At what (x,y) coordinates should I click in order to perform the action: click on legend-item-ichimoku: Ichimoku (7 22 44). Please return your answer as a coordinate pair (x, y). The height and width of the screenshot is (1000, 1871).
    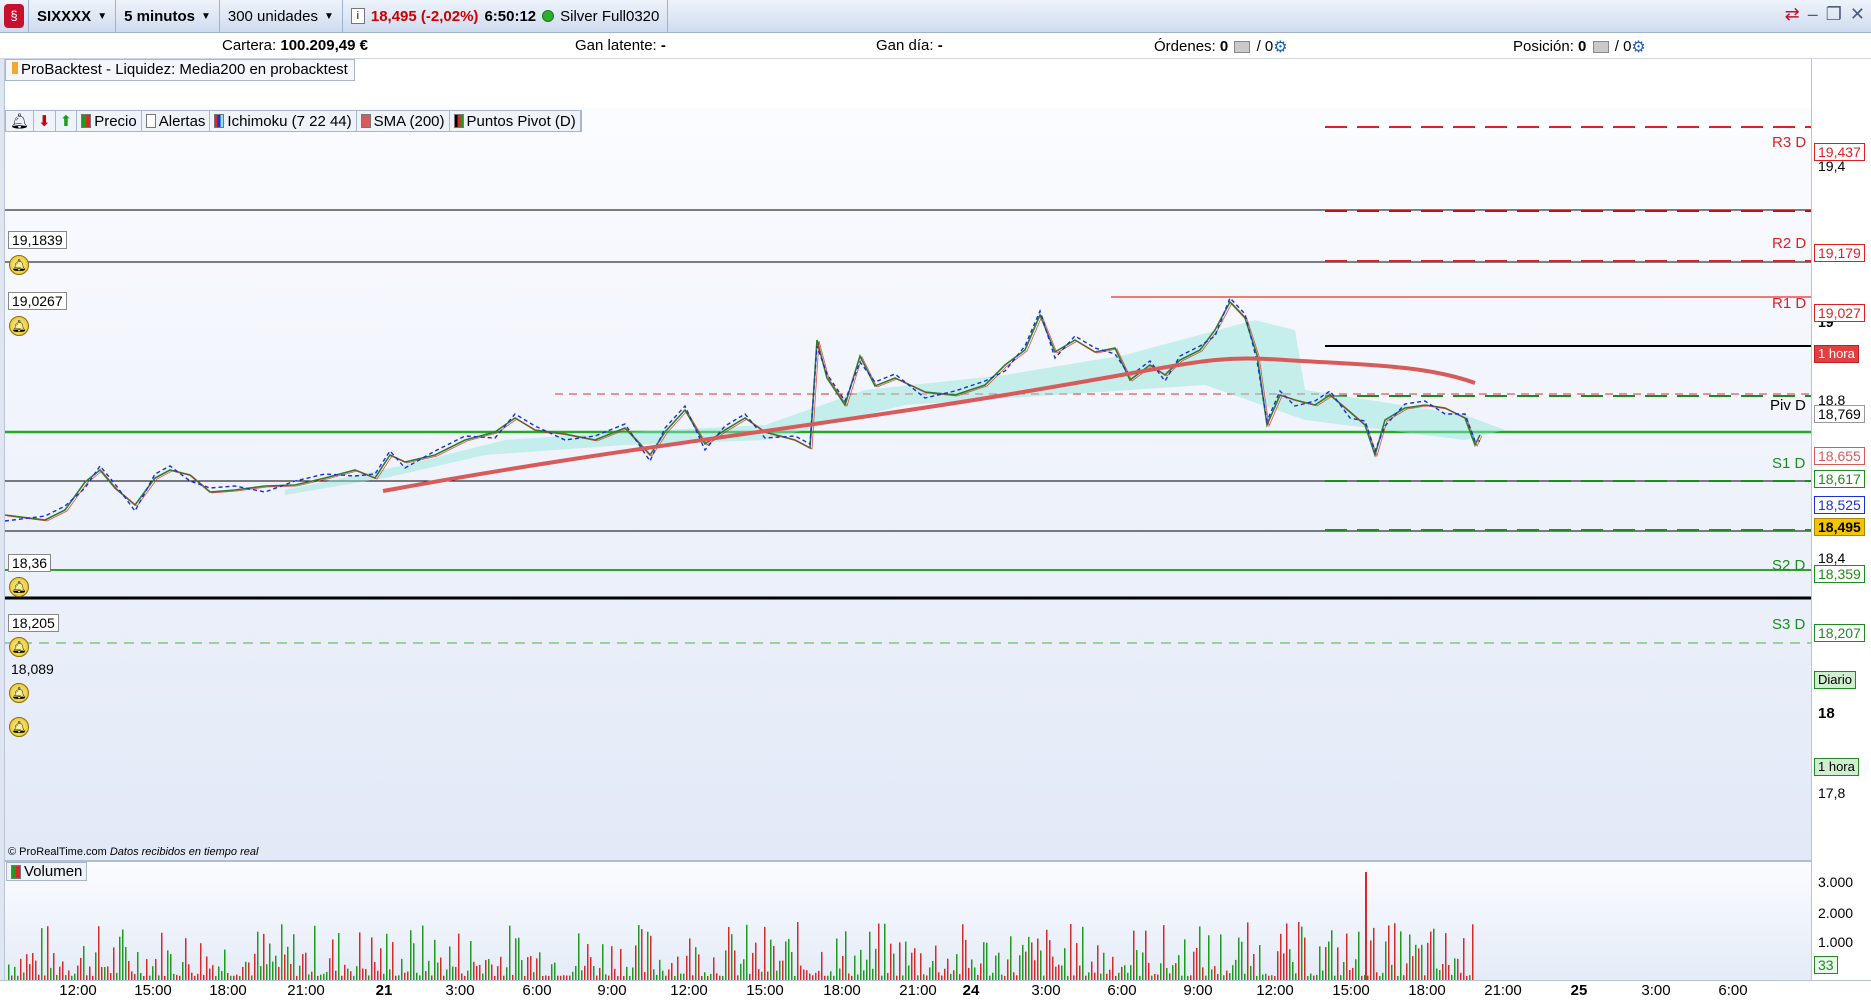
    Looking at the image, I should click on (283, 121).